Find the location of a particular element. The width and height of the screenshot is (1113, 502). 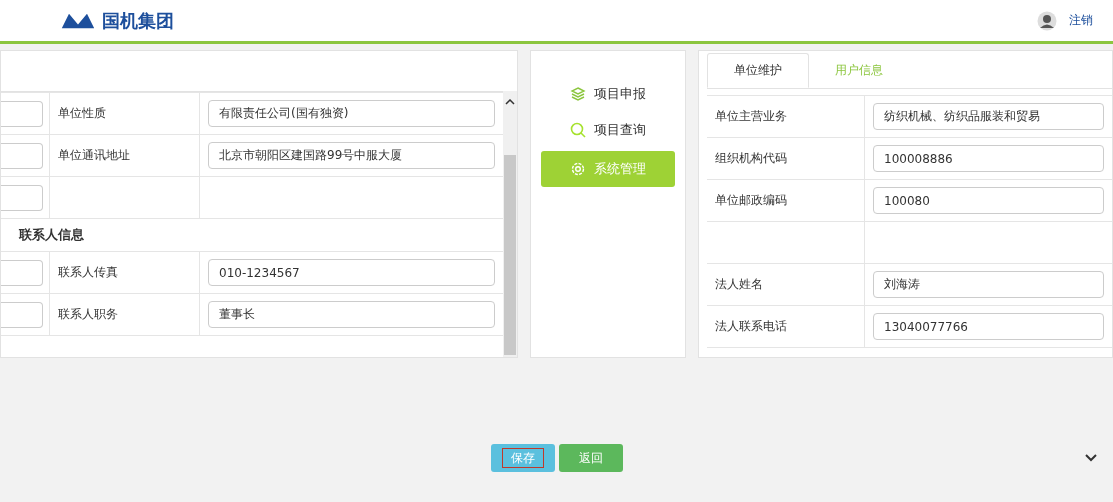

input-field: 纺织机械、纺织品服装和贸易 is located at coordinates (988, 116).